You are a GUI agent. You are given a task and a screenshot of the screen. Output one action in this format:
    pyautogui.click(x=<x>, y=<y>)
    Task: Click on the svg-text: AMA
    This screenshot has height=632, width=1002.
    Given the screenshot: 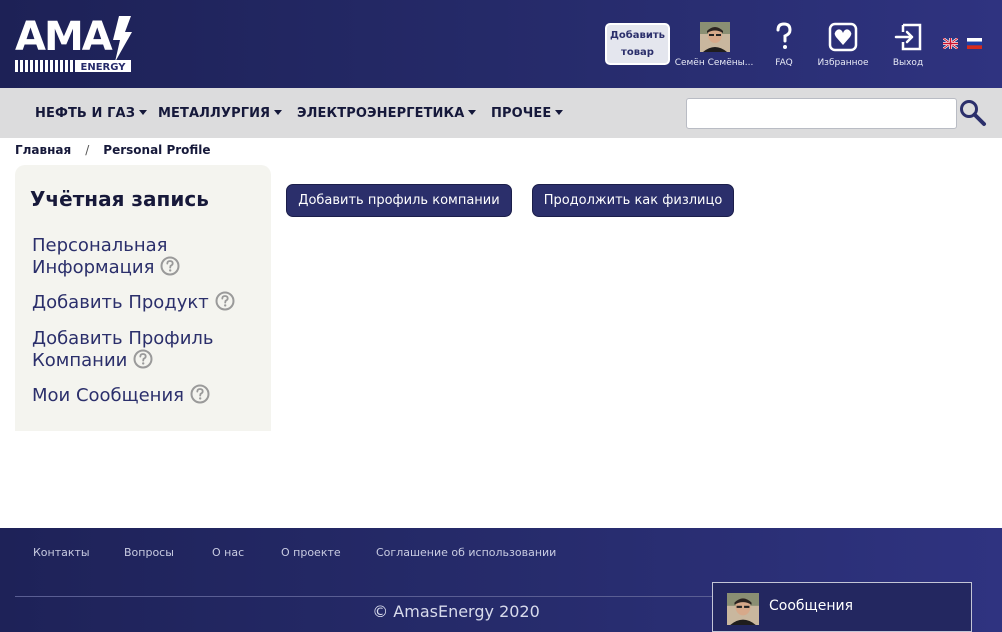 What is the action you would take?
    pyautogui.click(x=64, y=37)
    